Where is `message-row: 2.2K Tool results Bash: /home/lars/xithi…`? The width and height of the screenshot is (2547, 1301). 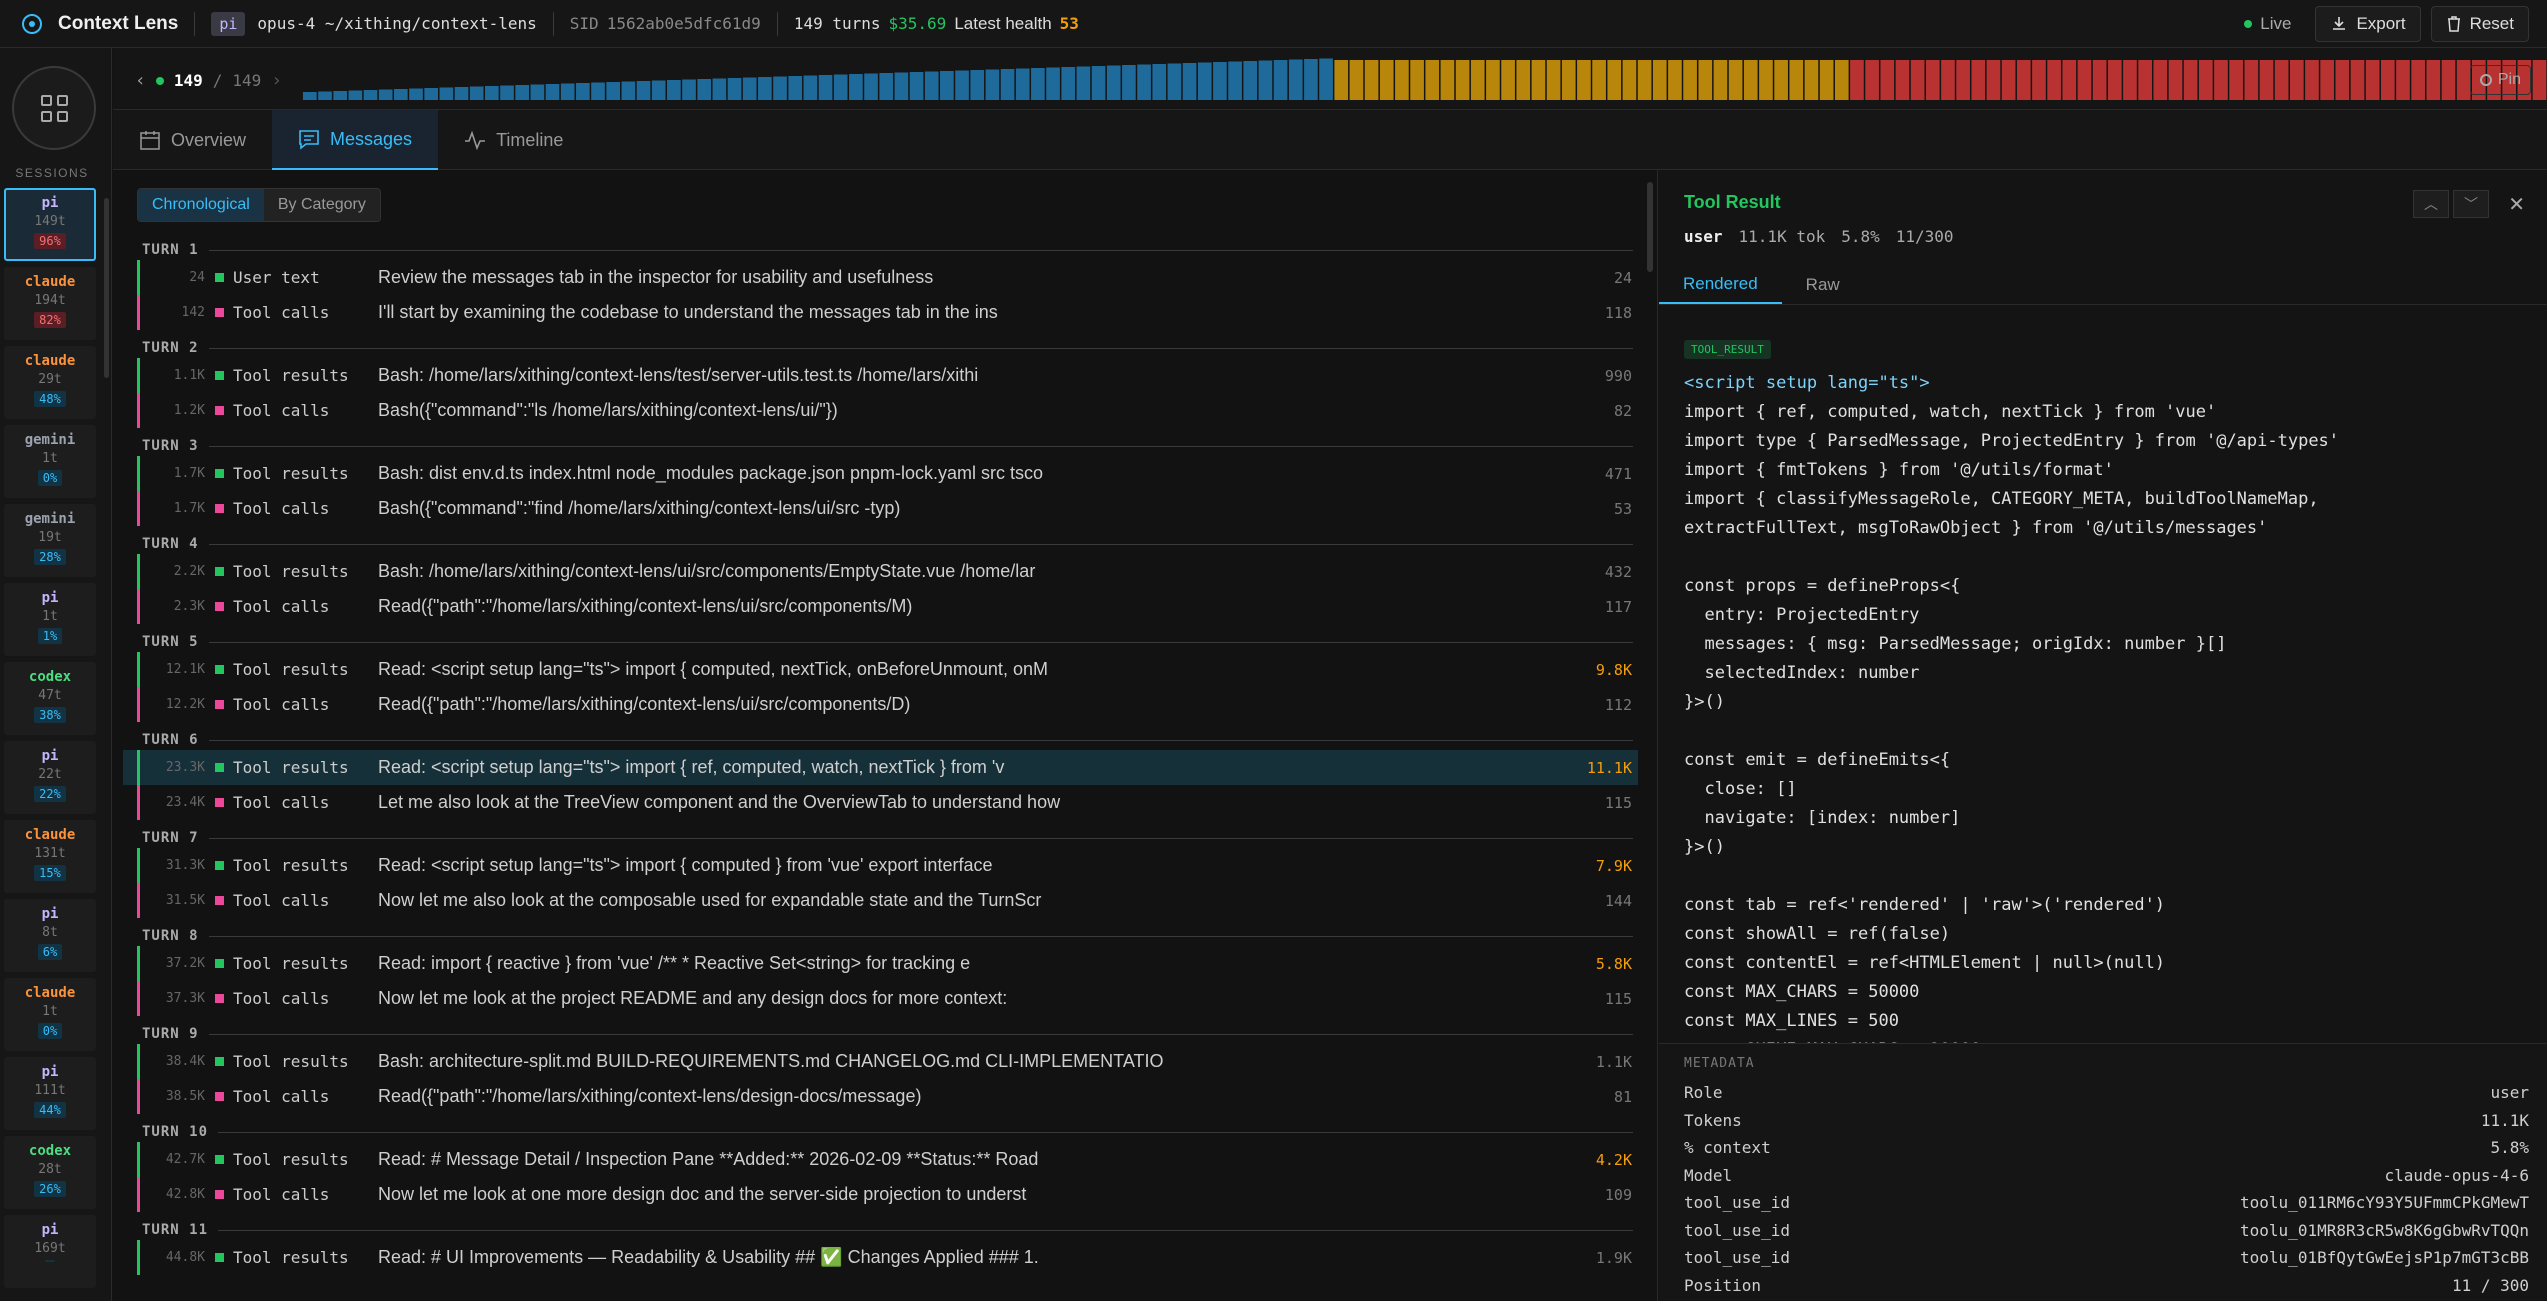 message-row: 2.2K Tool results Bash: /home/lars/xithi… is located at coordinates (880, 571).